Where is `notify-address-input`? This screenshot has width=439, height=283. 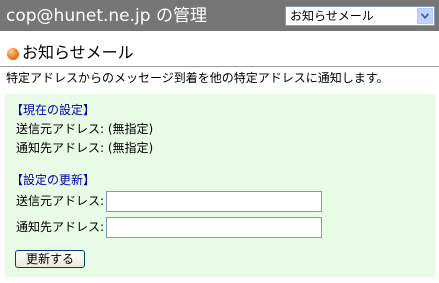 notify-address-input is located at coordinates (214, 227).